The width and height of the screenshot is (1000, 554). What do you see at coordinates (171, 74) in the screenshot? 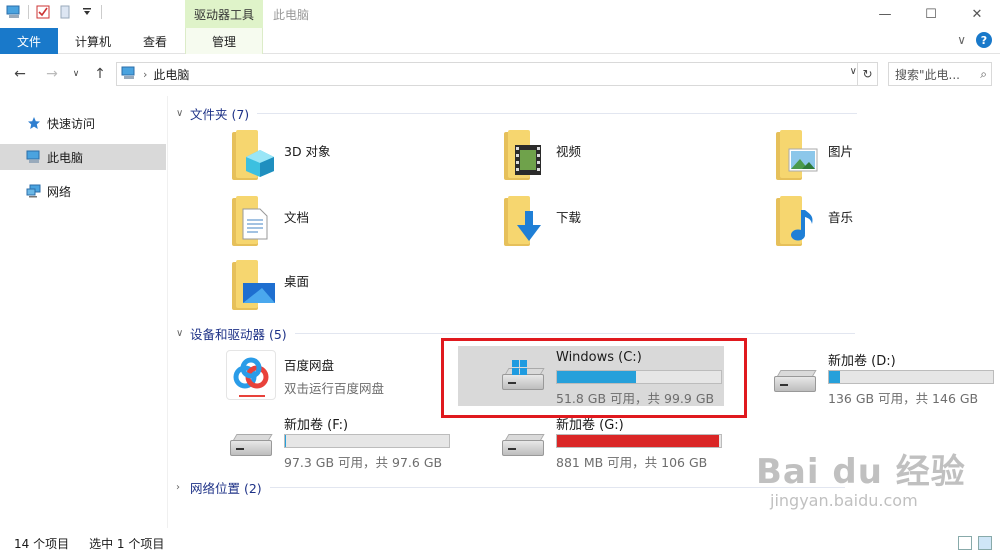
I see `breadcrumb-this-pc: 此电脑` at bounding box center [171, 74].